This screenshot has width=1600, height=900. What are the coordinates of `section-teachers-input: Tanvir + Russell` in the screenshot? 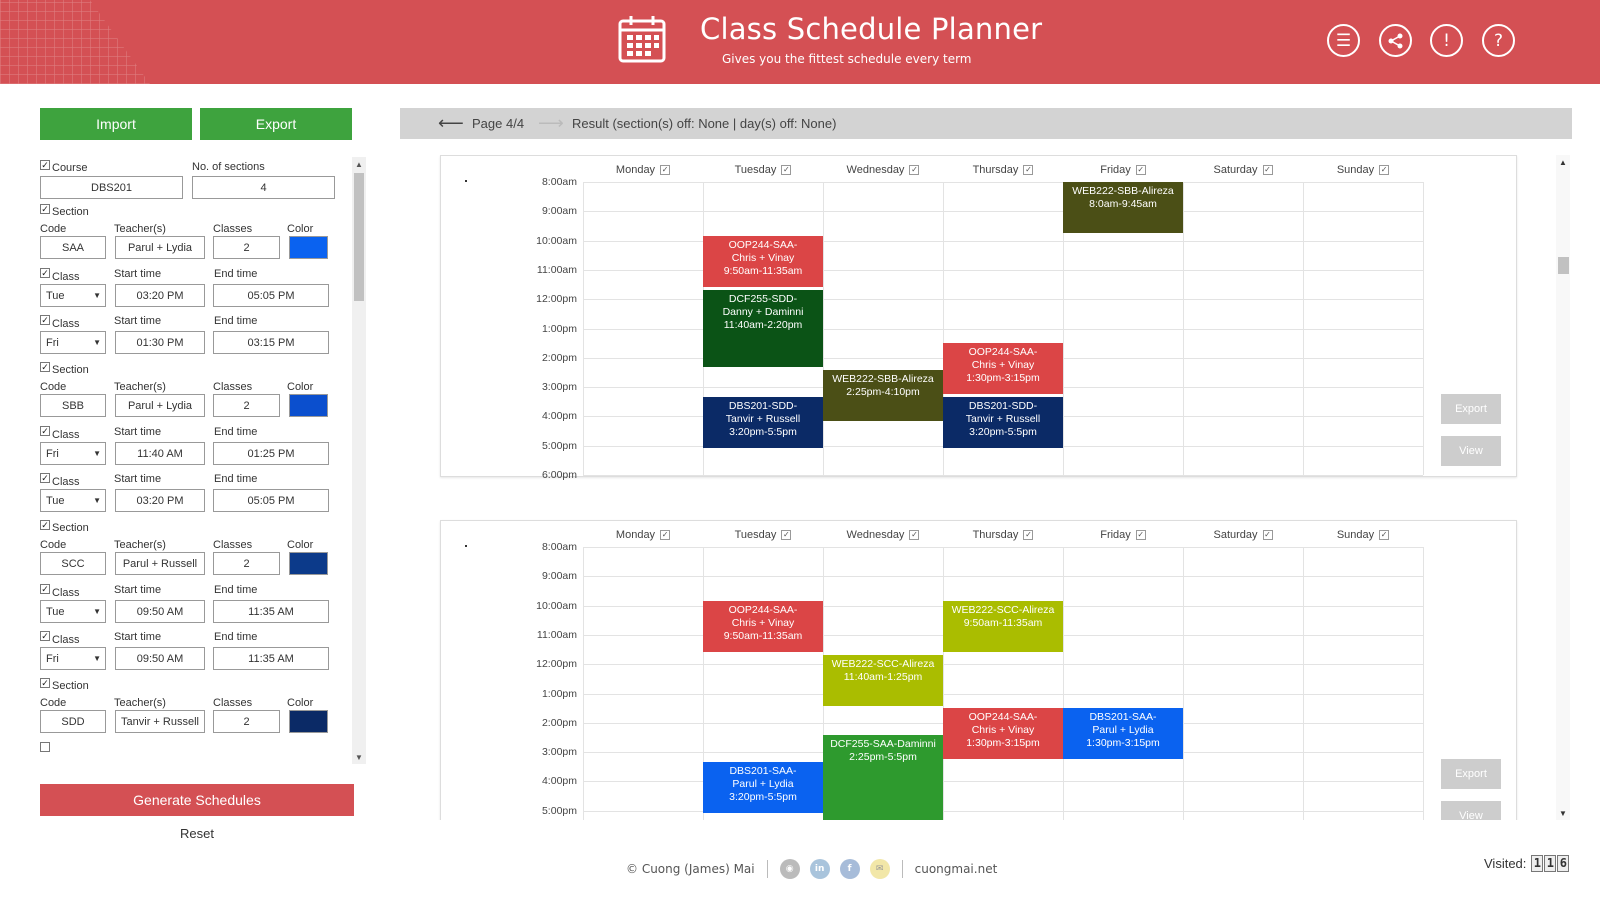 It's located at (160, 721).